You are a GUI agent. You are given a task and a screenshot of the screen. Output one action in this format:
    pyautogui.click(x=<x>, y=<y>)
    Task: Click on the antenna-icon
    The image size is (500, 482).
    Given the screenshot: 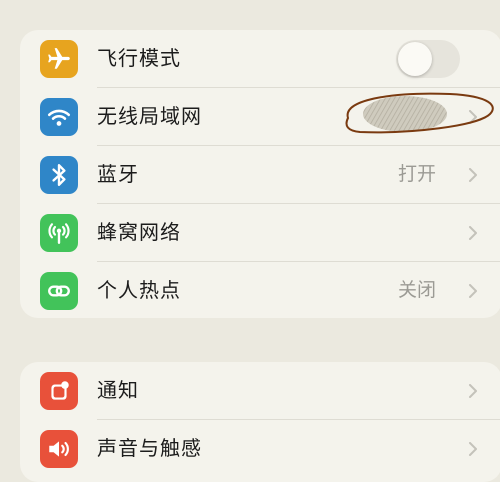 What is the action you would take?
    pyautogui.click(x=59, y=233)
    